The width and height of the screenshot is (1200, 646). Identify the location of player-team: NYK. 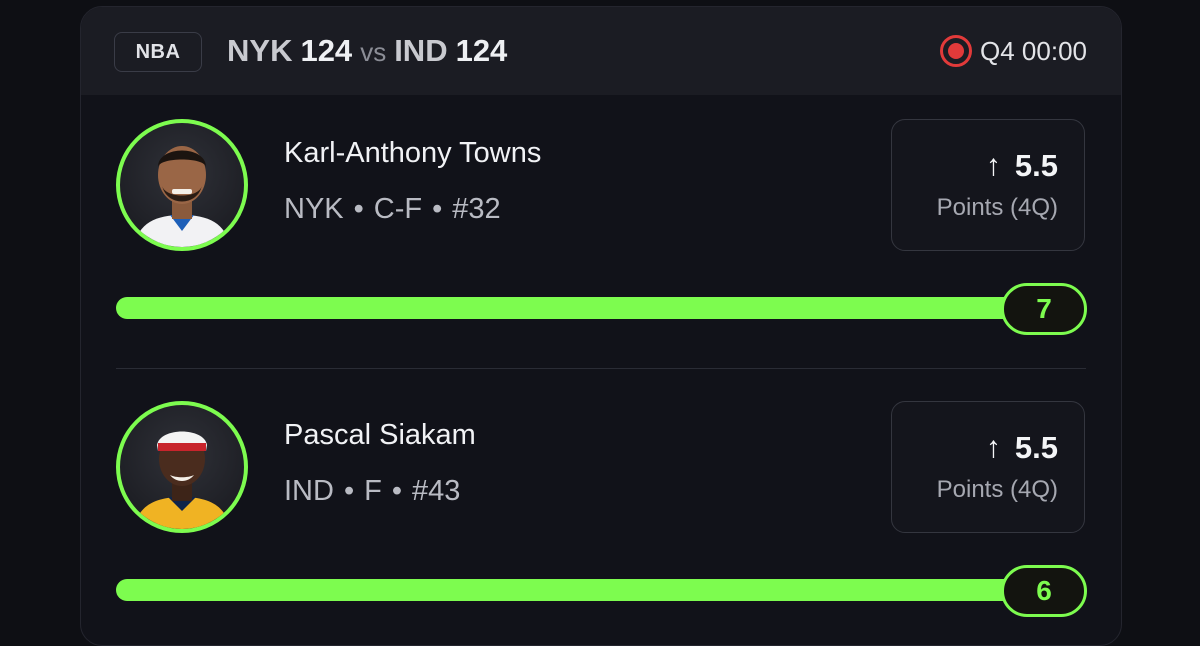
(314, 209).